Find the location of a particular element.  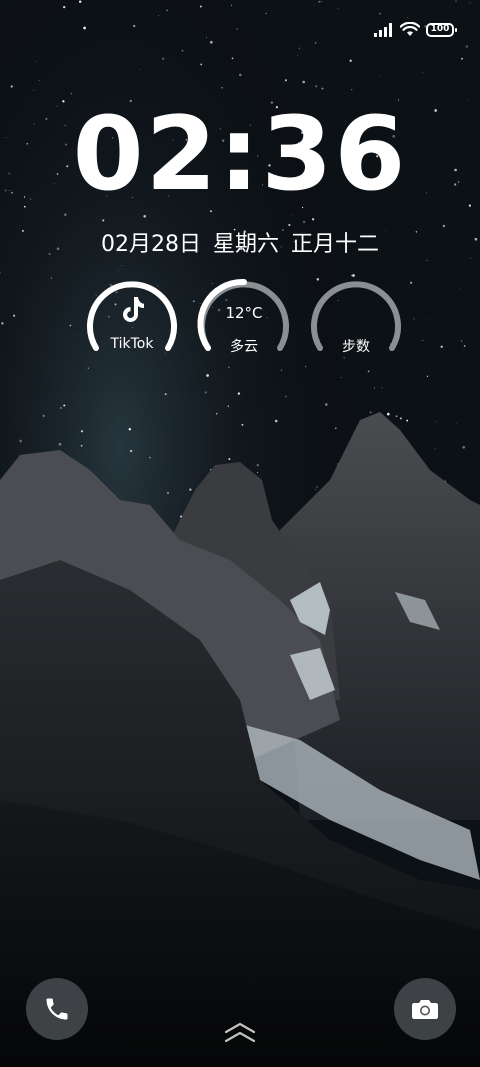

signal-icon is located at coordinates (383, 29).